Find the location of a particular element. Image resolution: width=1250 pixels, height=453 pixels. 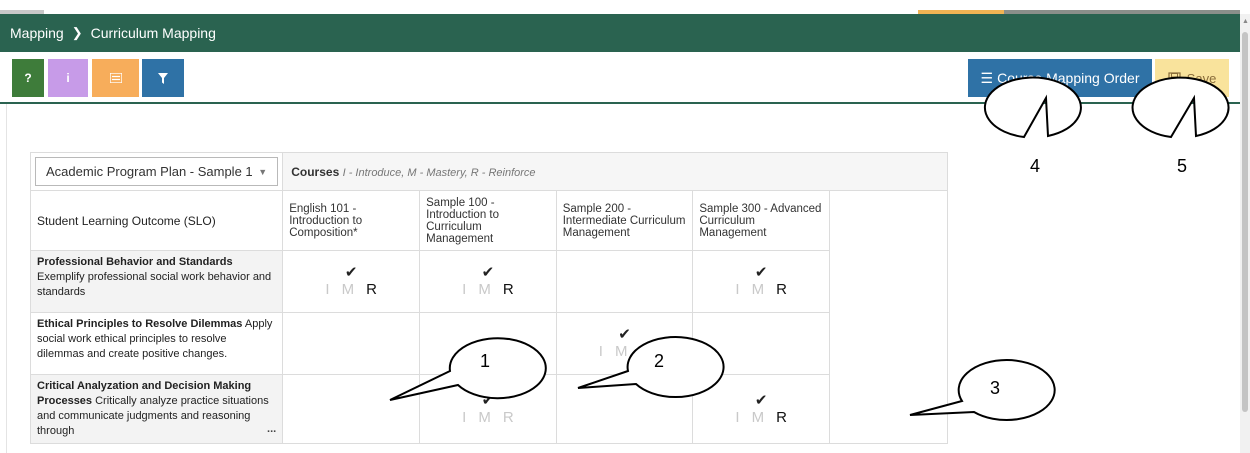

callout-label-4: 4 is located at coordinates (1035, 166).